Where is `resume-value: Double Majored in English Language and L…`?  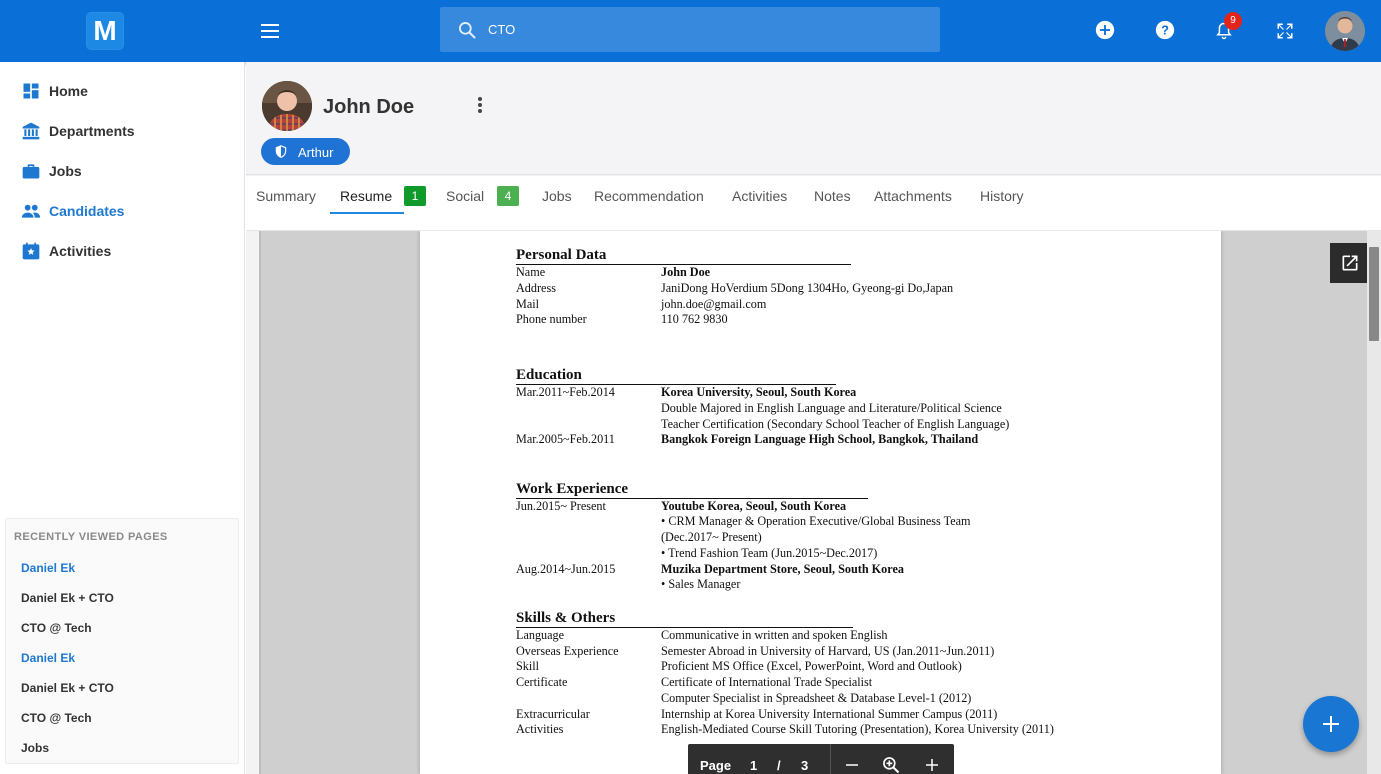 resume-value: Double Majored in English Language and L… is located at coordinates (831, 408).